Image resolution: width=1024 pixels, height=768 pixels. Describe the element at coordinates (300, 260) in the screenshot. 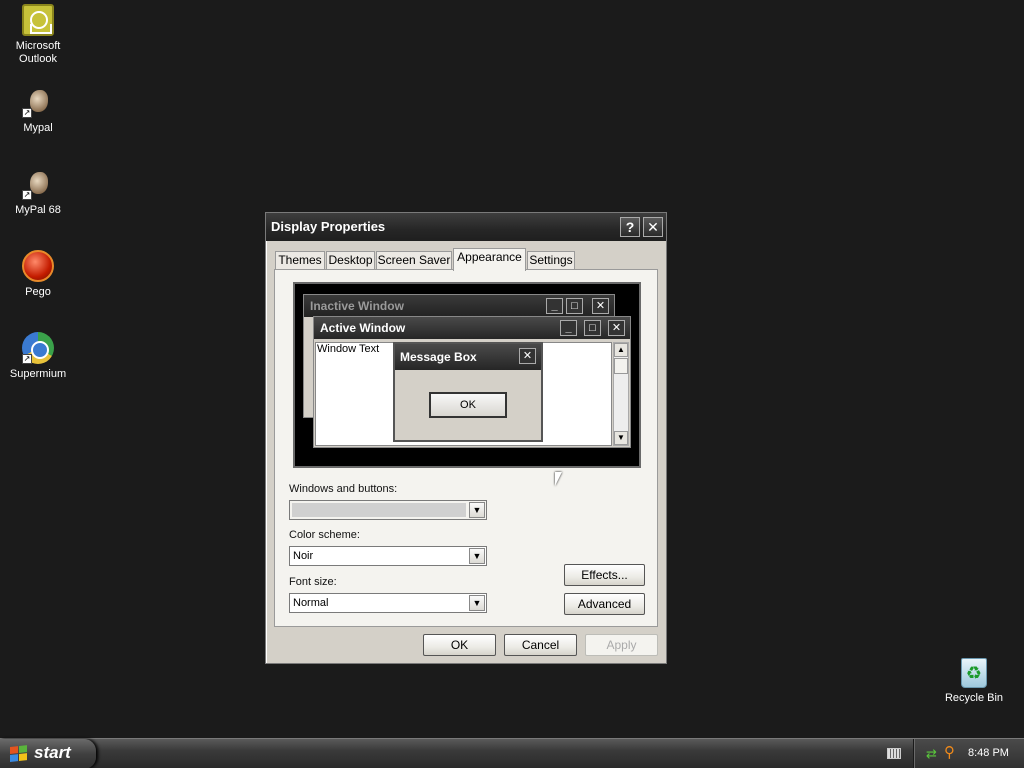

I see `tab-themes: Themes` at that location.